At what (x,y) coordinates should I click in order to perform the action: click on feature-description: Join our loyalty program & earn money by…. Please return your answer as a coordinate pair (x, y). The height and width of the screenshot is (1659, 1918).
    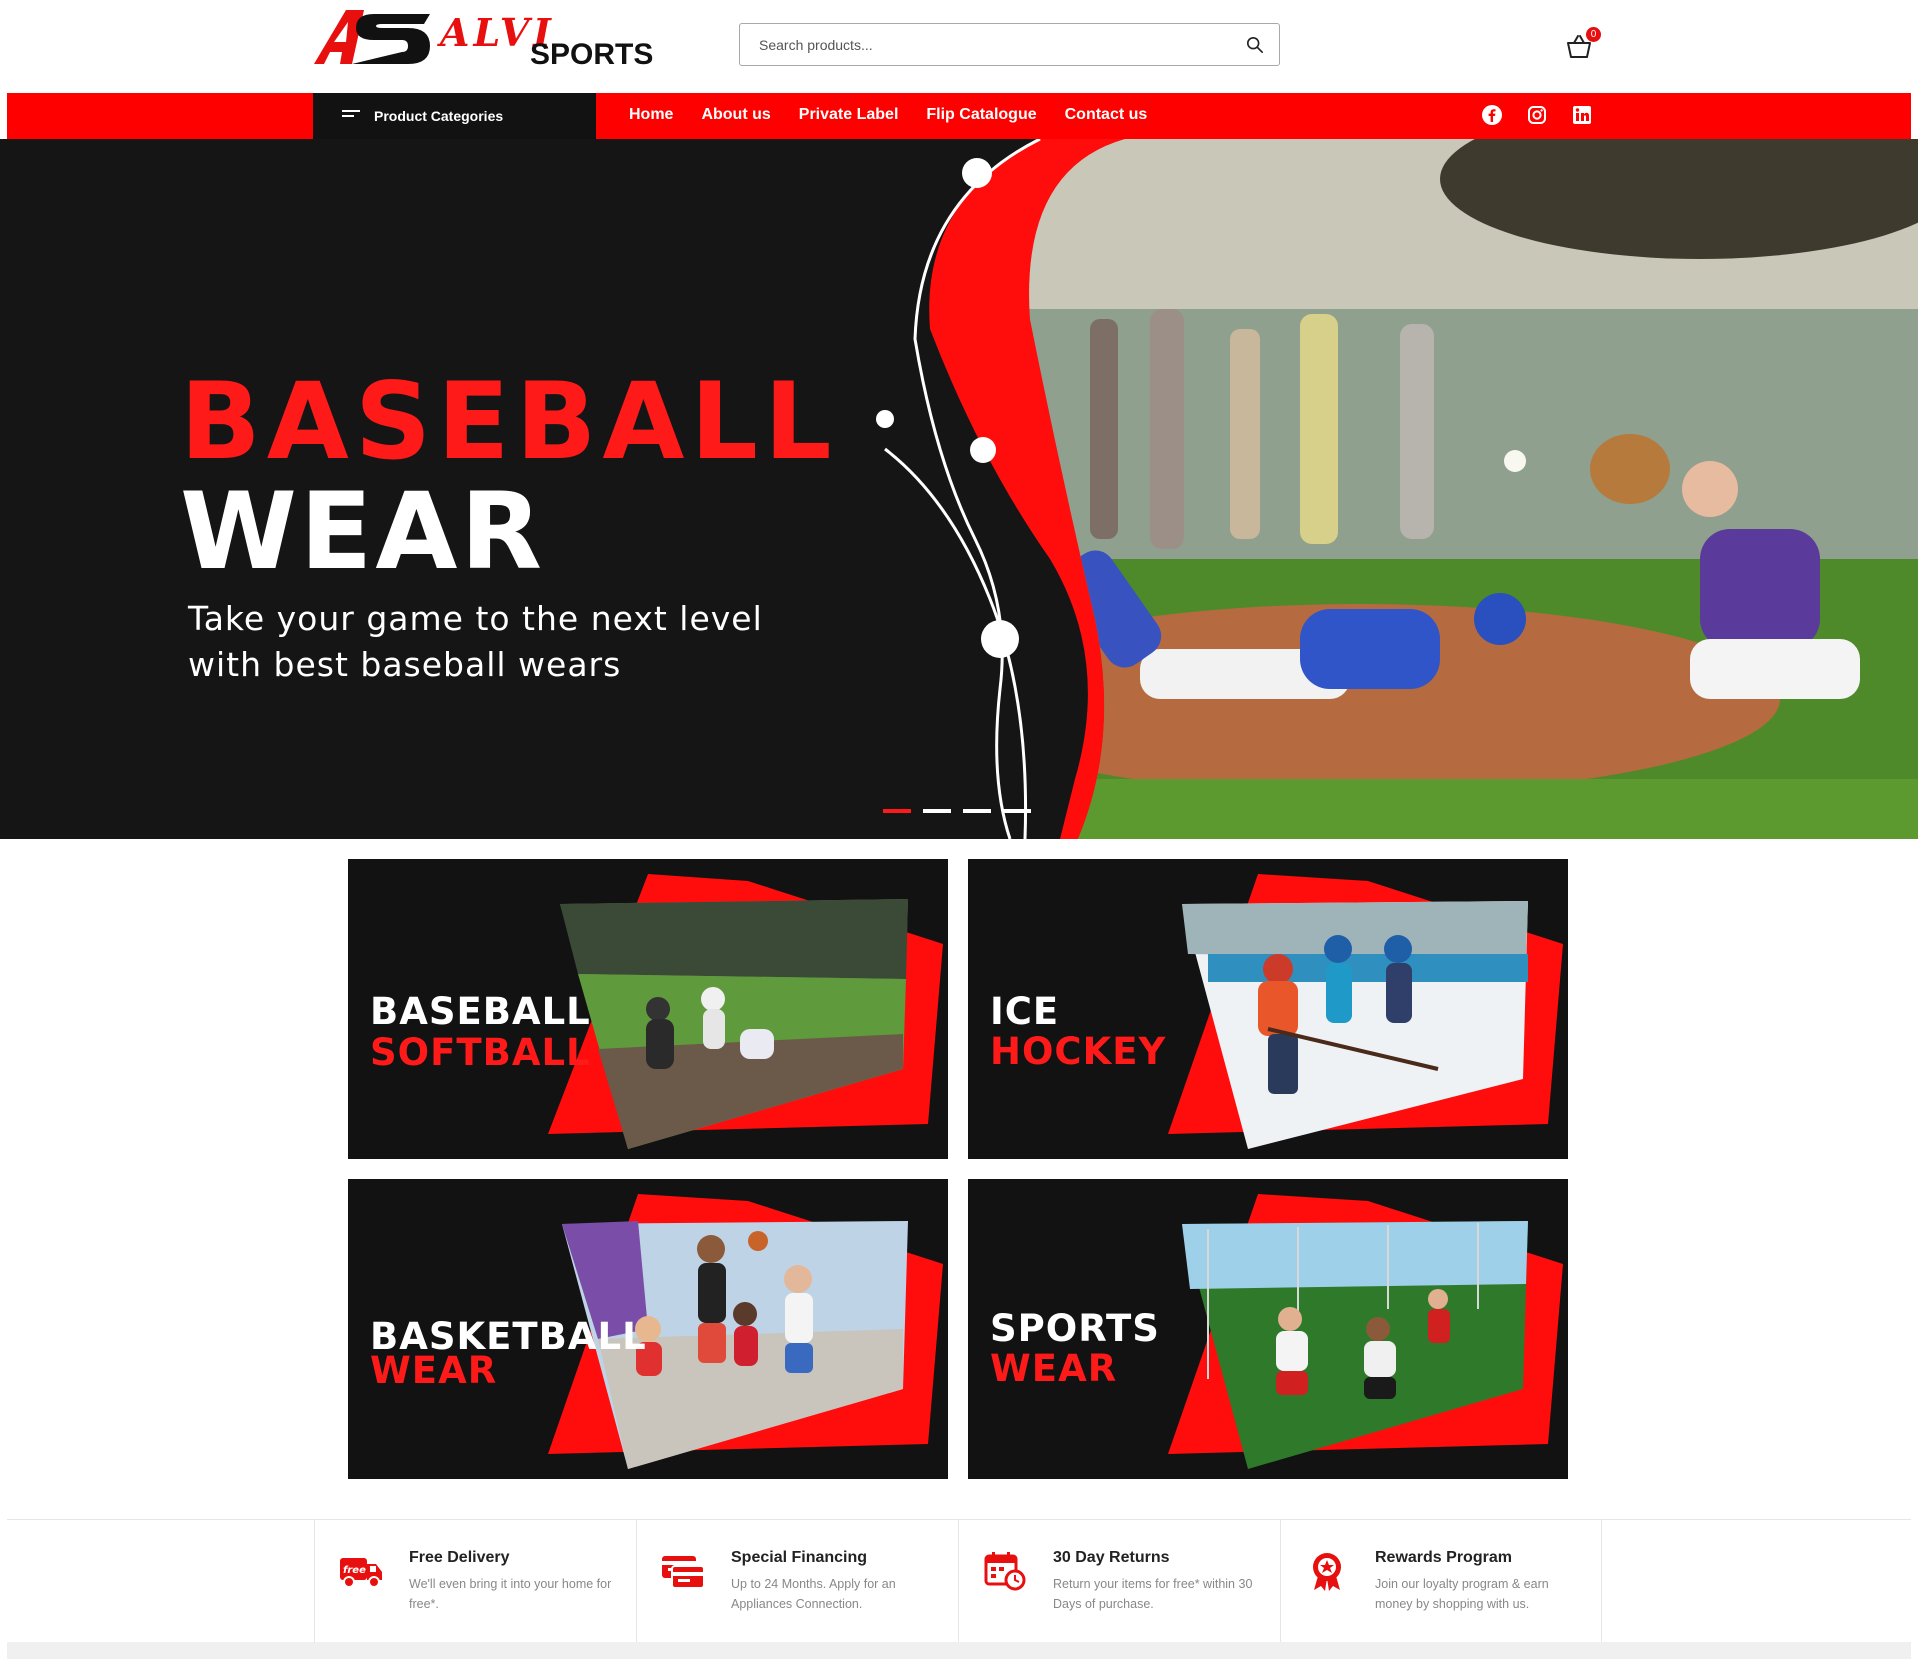
    Looking at the image, I should click on (1462, 1594).